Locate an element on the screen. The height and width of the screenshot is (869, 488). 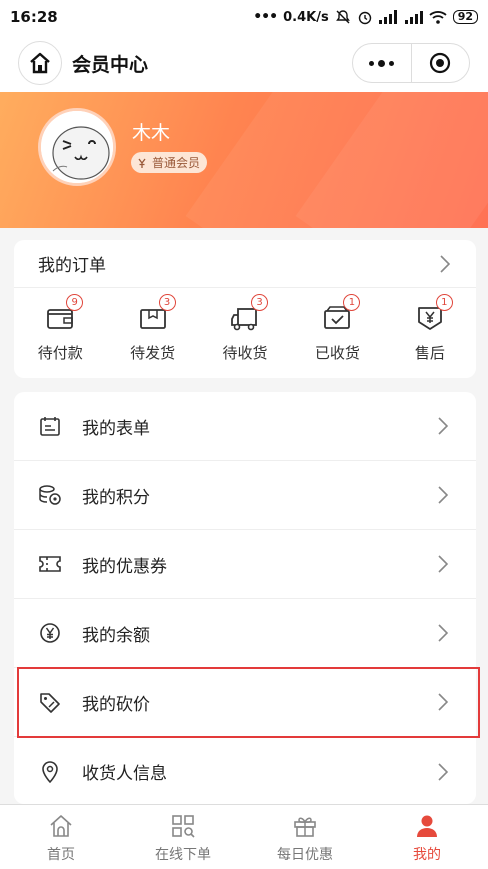
tab-order-online: 在线下单 is located at coordinates (183, 837).